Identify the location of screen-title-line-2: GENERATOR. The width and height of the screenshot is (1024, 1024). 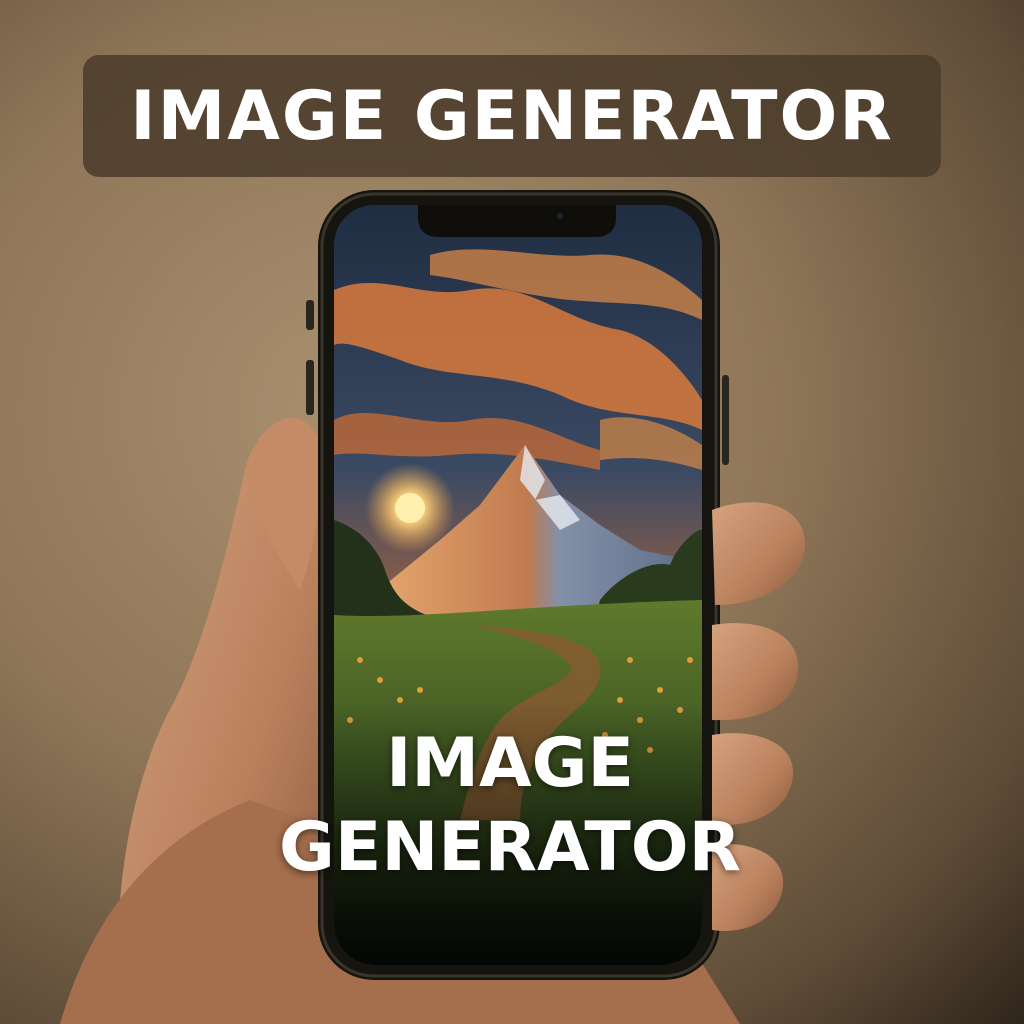
(510, 847).